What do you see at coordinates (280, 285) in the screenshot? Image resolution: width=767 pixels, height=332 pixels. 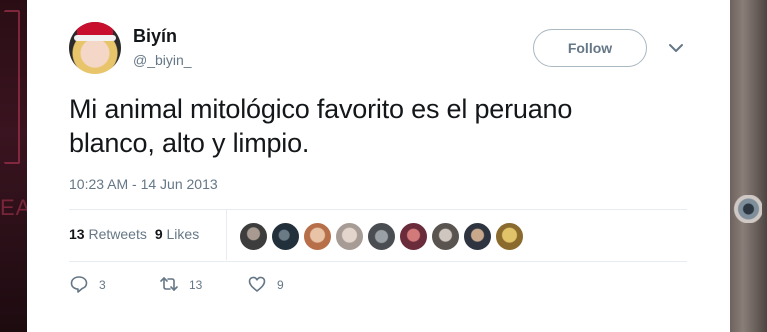 I see `like-count: 9` at bounding box center [280, 285].